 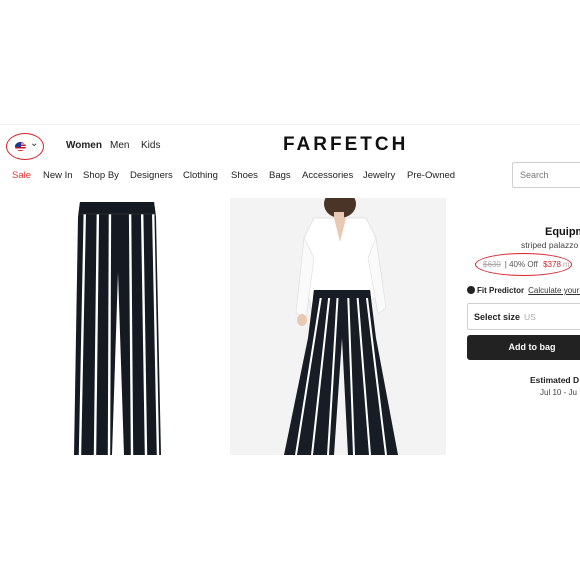 What do you see at coordinates (501, 290) in the screenshot?
I see `fit-predictor-label: Fit Predictor` at bounding box center [501, 290].